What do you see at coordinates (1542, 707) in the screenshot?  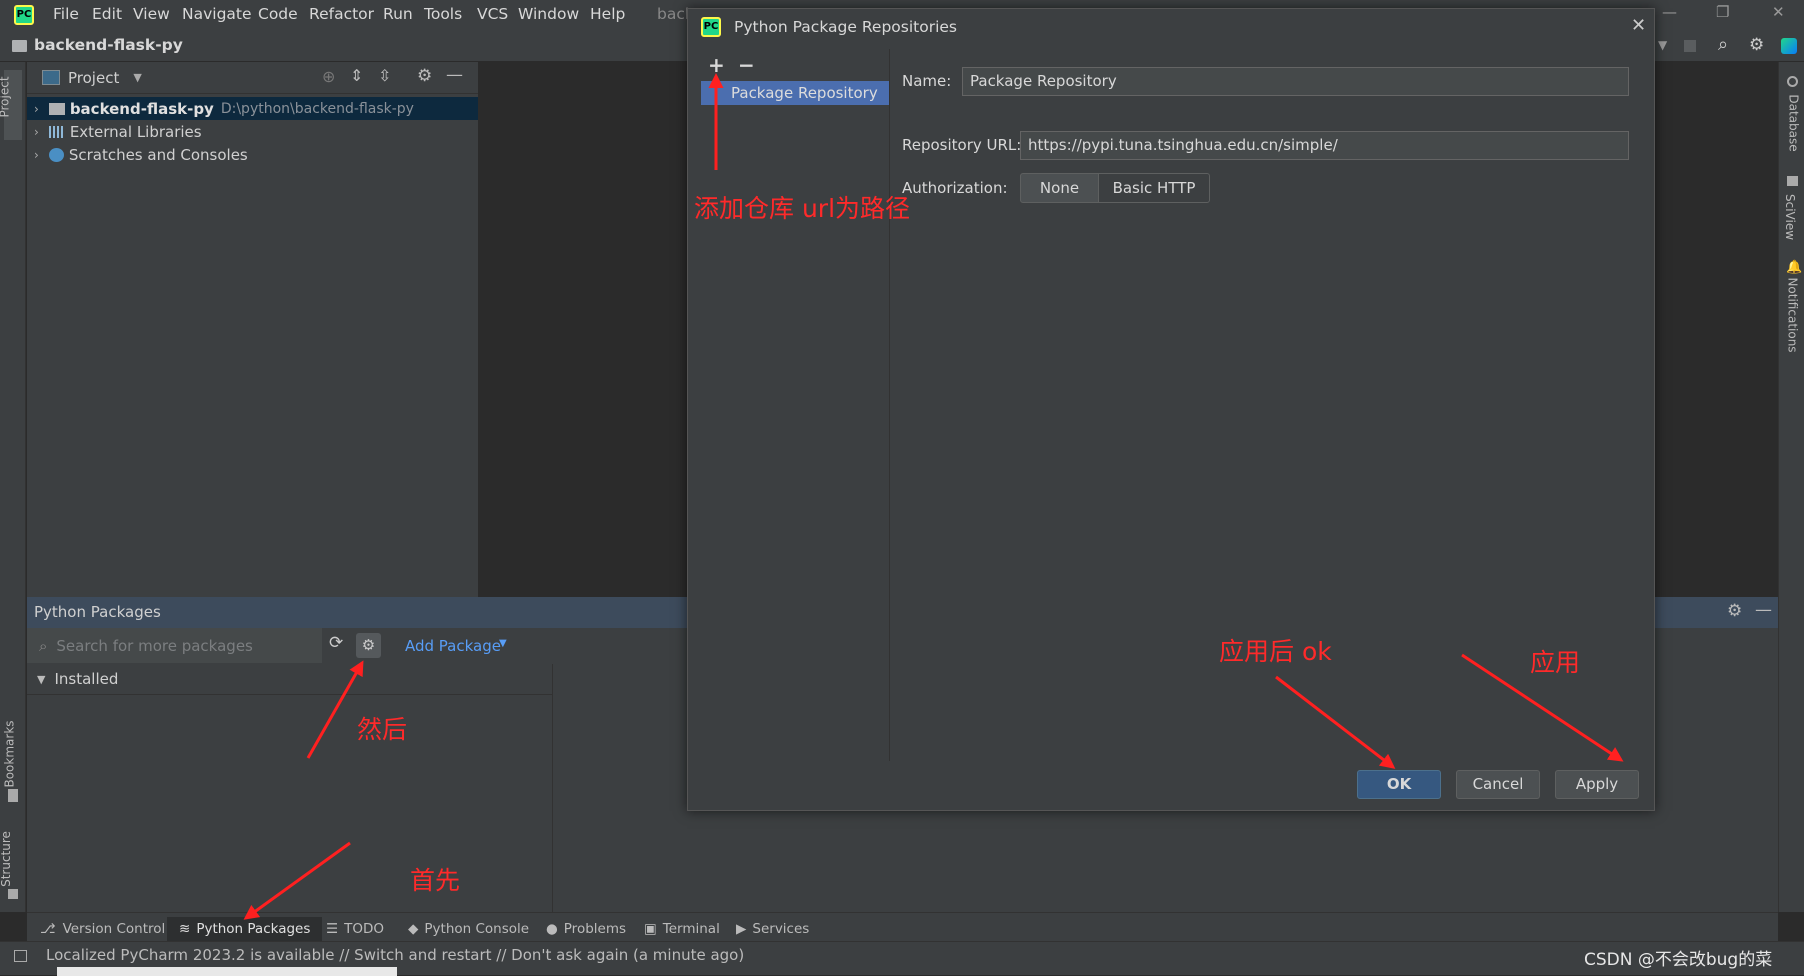 I see `arrow-to-apply-button` at bounding box center [1542, 707].